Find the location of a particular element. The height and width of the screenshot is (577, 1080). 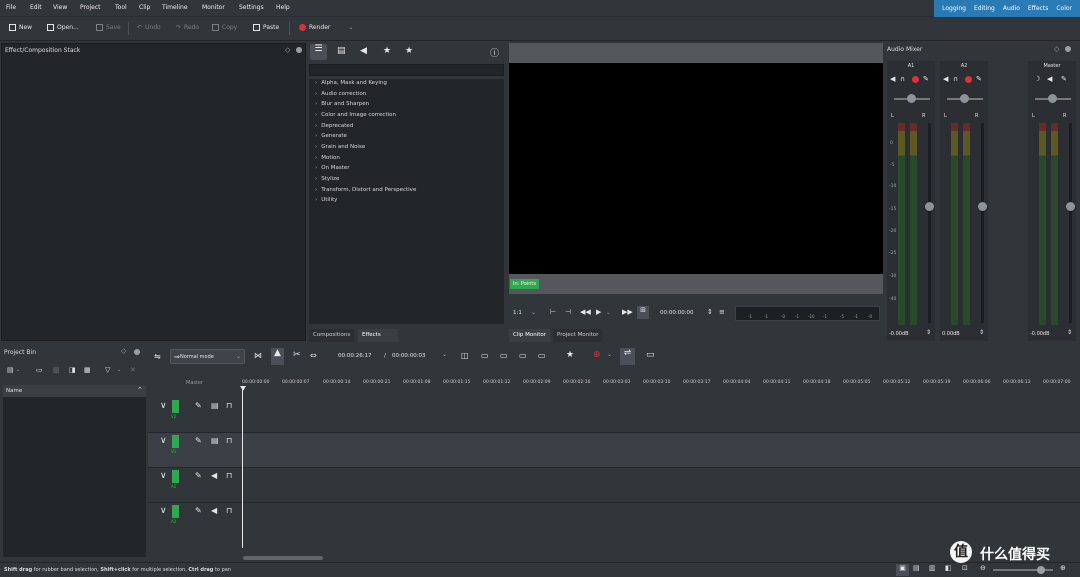

effects-category: Grain and Noise is located at coordinates (340, 147).